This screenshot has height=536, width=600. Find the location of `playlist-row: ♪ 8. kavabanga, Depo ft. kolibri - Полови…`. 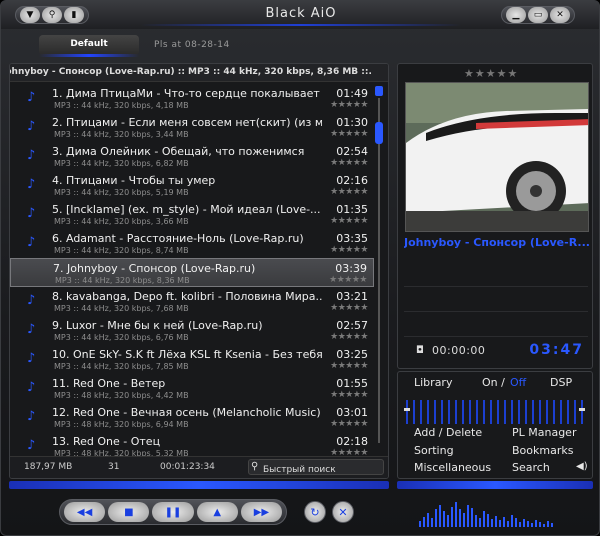

playlist-row: ♪ 8. kavabanga, Depo ft. kolibri - Полови… is located at coordinates (192, 301).